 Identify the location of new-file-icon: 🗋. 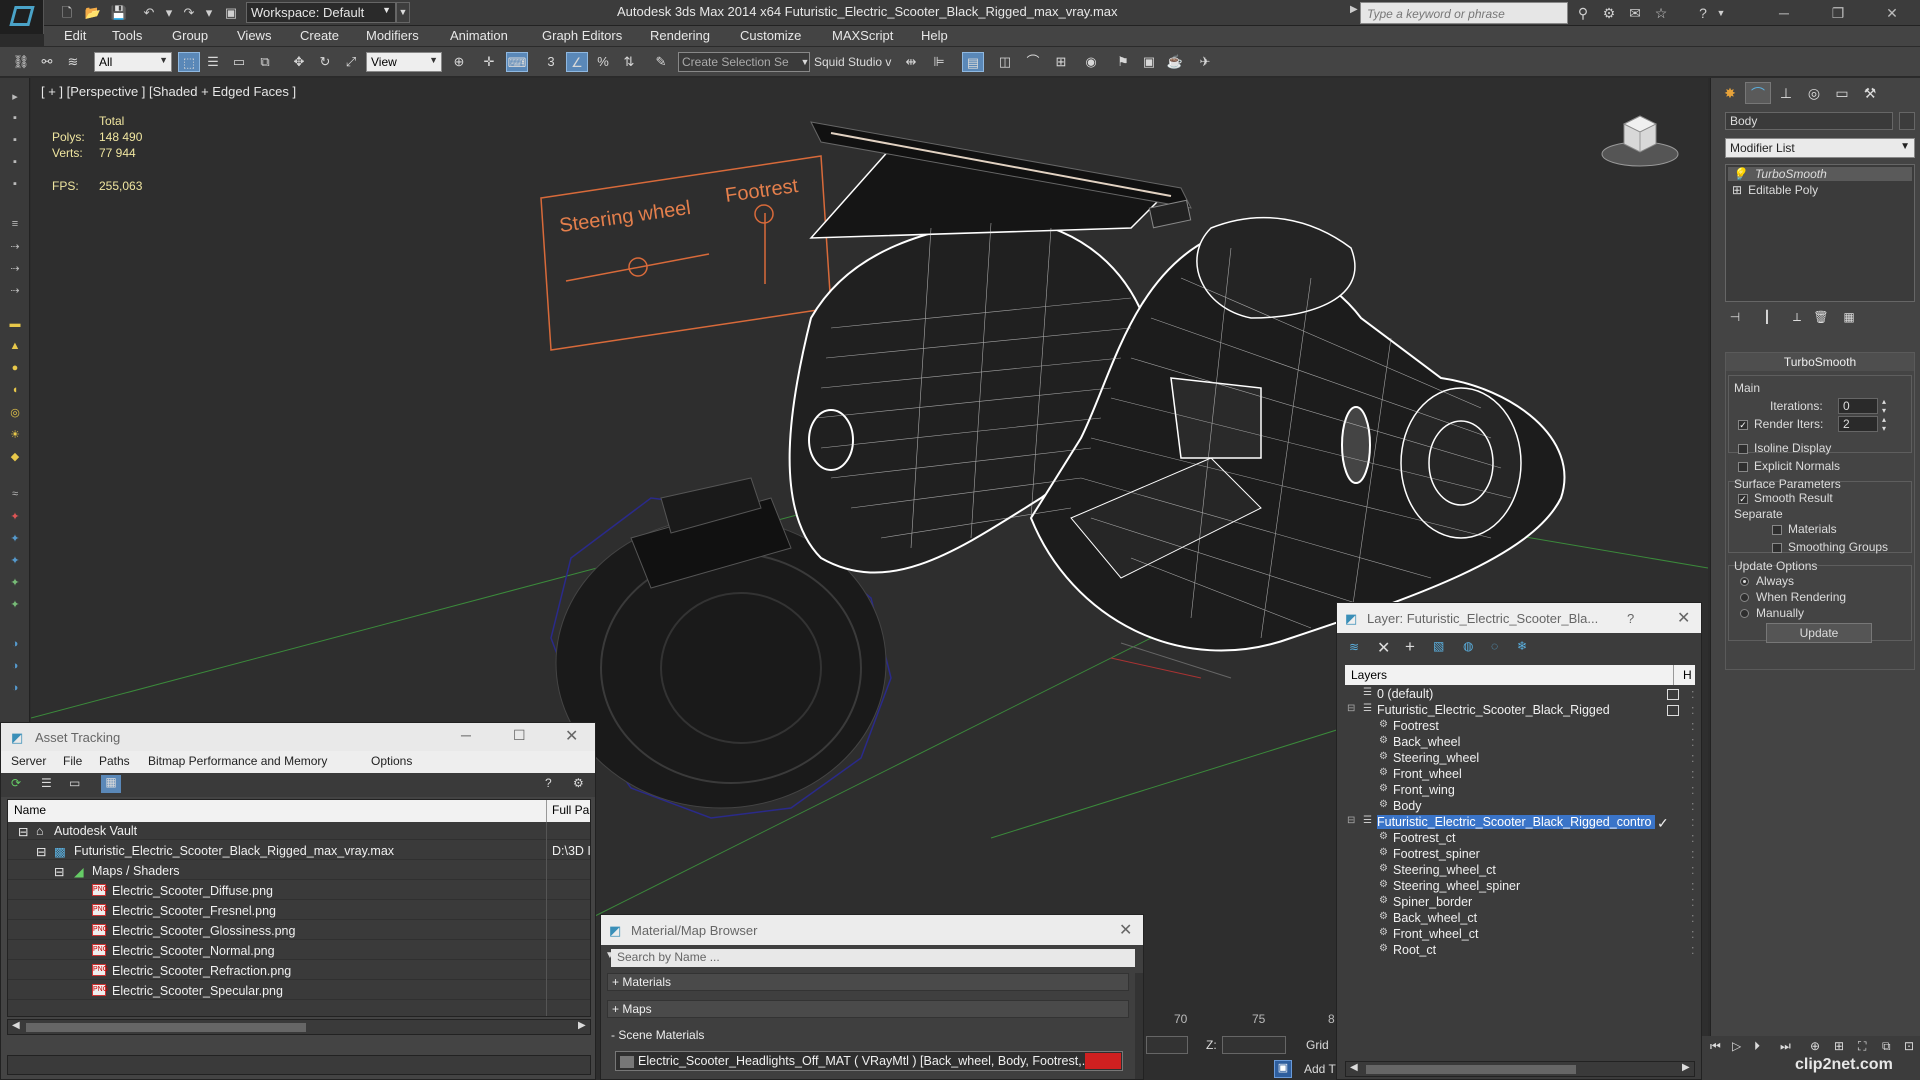
(67, 12).